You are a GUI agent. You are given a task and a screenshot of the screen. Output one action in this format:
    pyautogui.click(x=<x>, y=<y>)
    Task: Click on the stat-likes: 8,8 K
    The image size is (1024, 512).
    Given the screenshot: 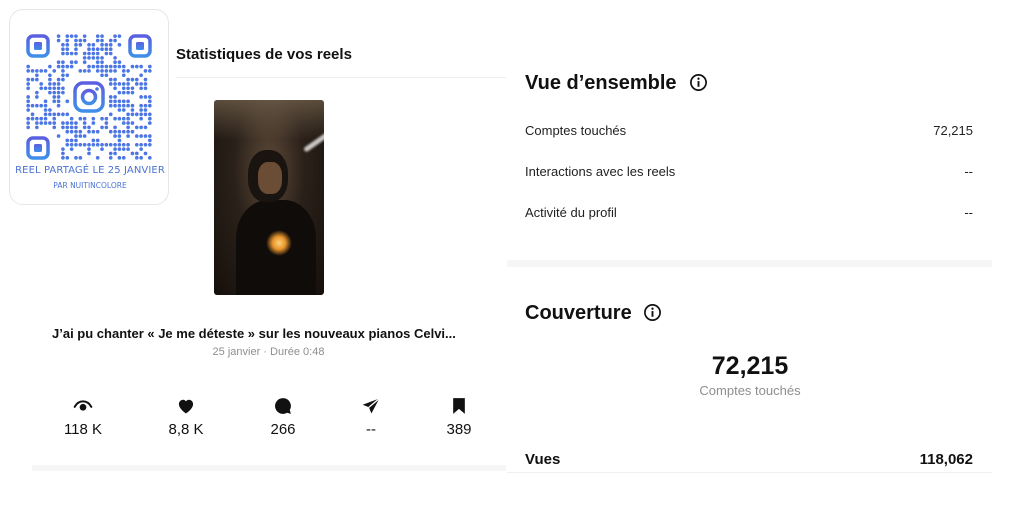 What is the action you would take?
    pyautogui.click(x=186, y=417)
    